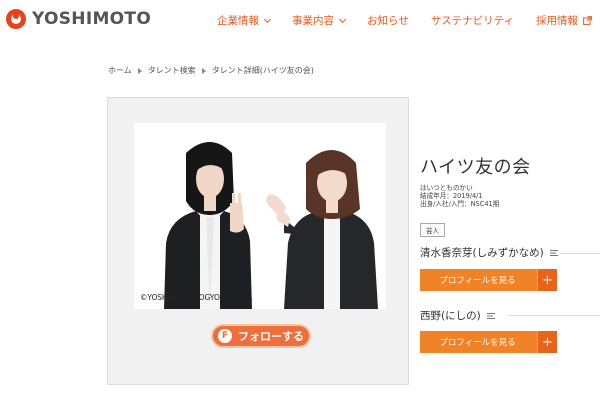  I want to click on nav-label: お知らせ, so click(388, 21).